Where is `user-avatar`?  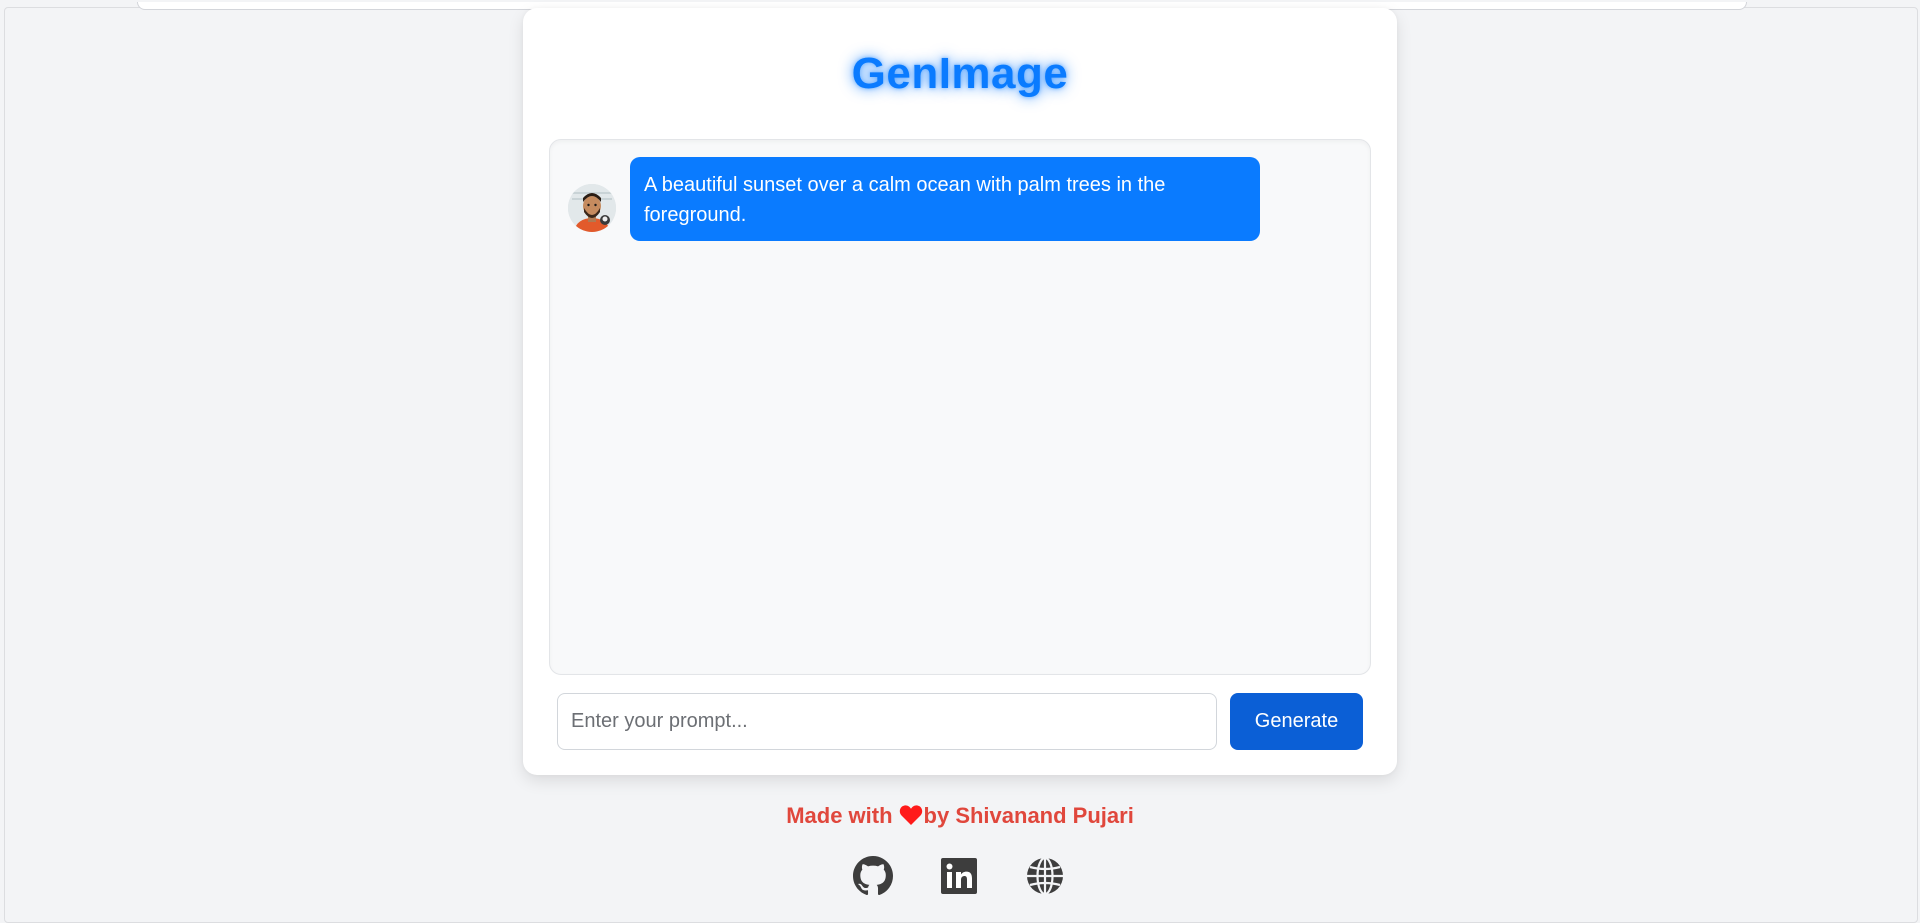
user-avatar is located at coordinates (592, 208).